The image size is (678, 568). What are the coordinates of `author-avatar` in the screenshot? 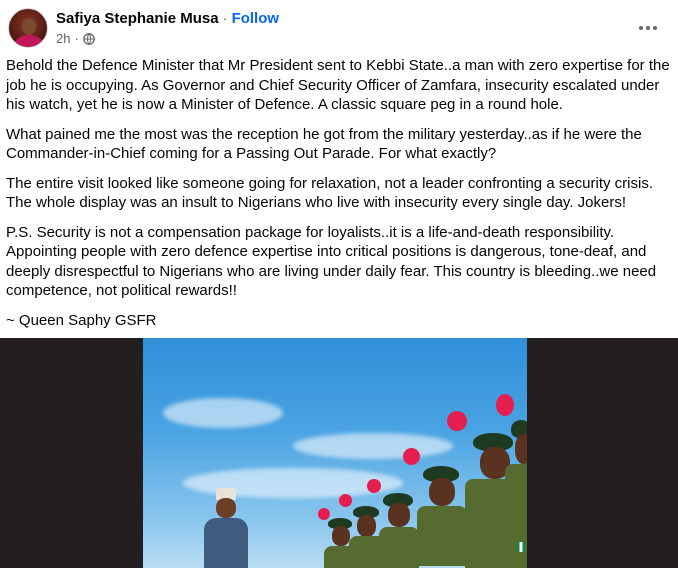 It's located at (28, 28).